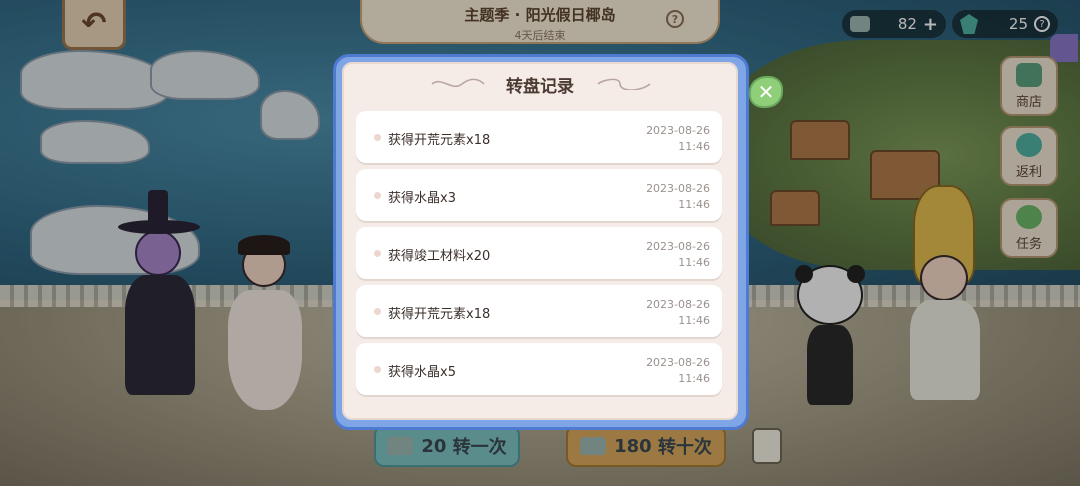 This screenshot has height=486, width=1080. I want to click on modal-title: 转盘记录, so click(540, 87).